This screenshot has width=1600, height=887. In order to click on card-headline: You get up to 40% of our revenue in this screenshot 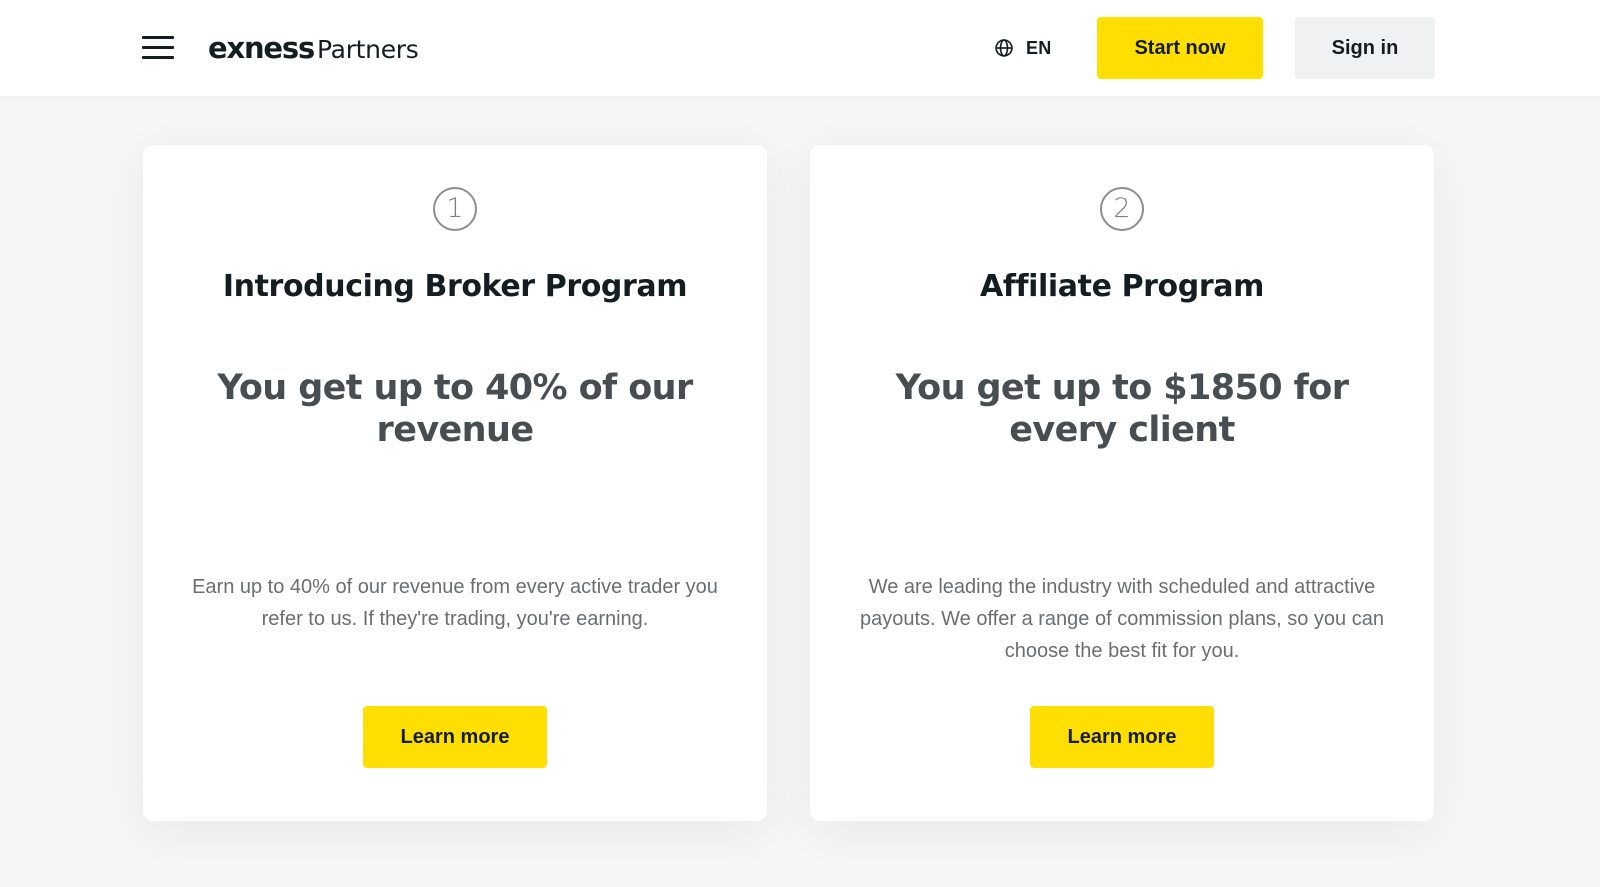, I will do `click(455, 409)`.